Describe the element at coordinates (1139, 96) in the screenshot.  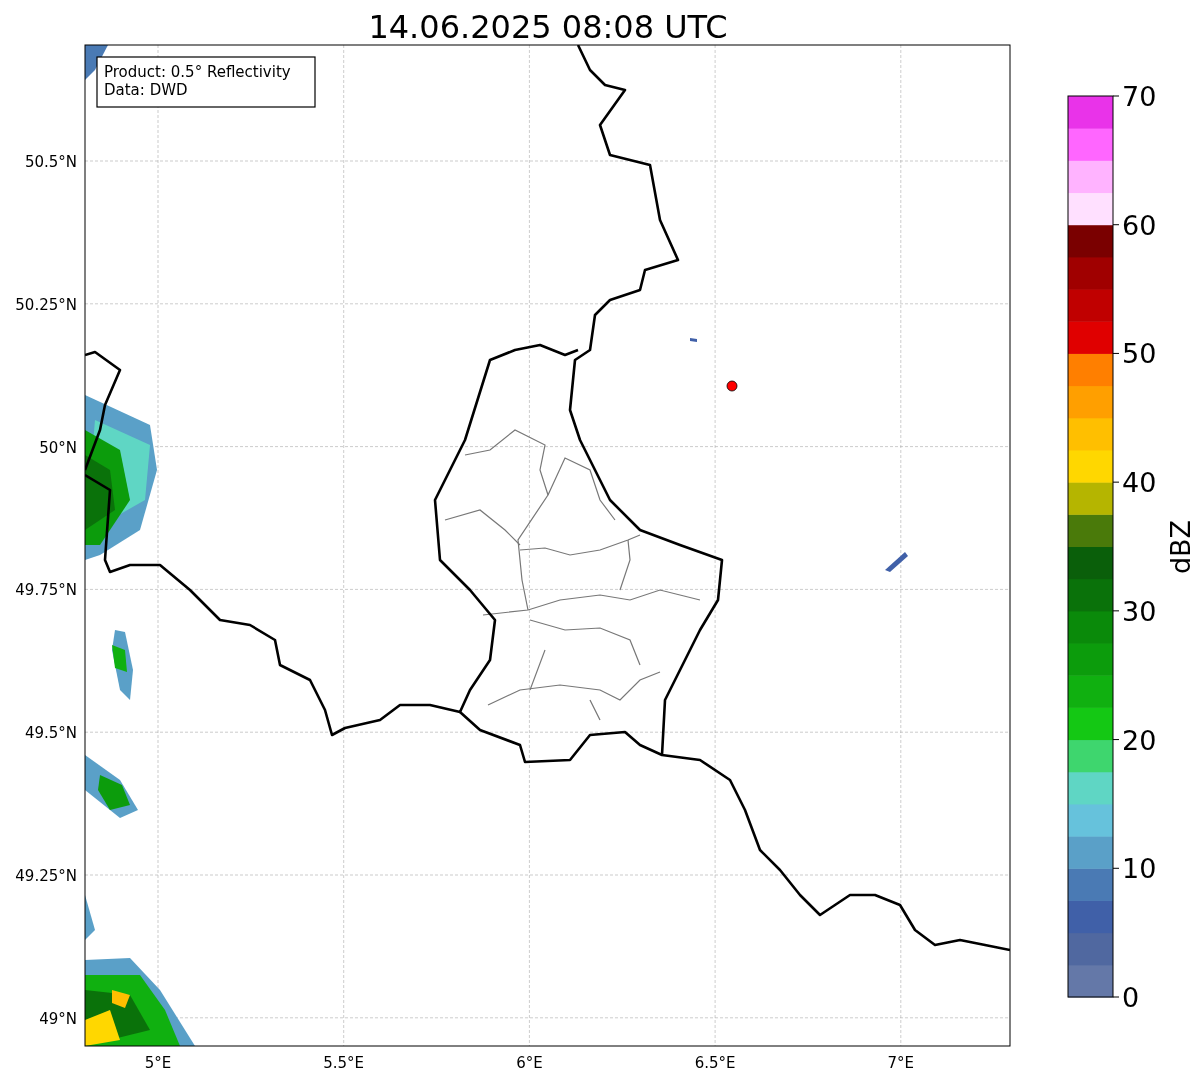
I see `colorbar-tick-label: 70` at that location.